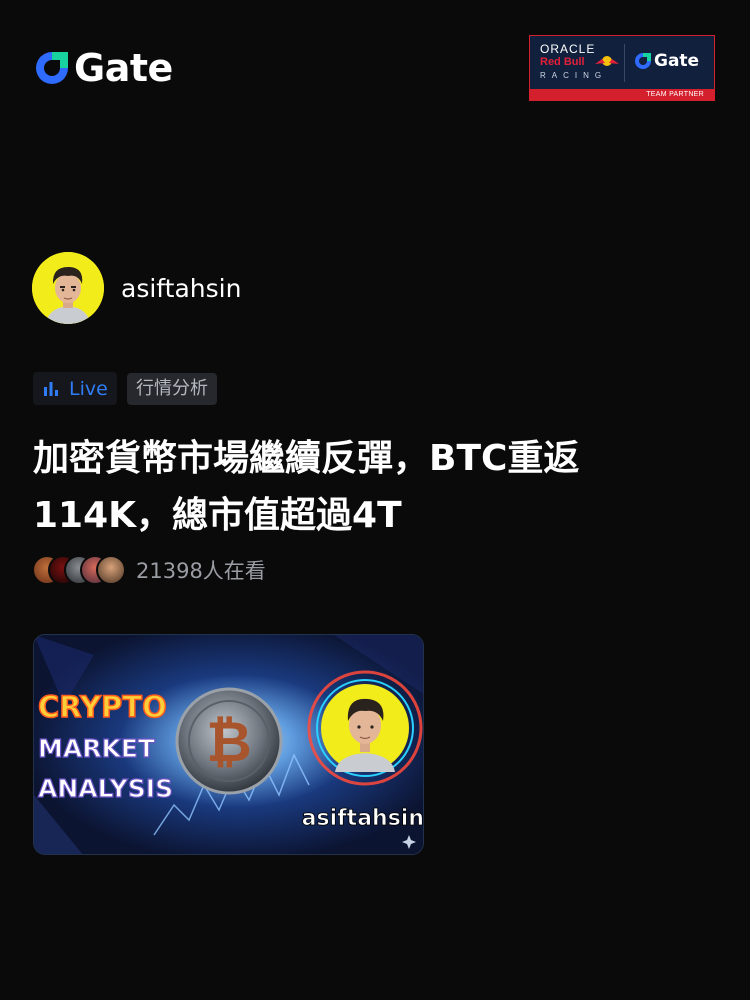 The width and height of the screenshot is (750, 1000). What do you see at coordinates (81, 570) in the screenshot?
I see `viewer-avatars` at bounding box center [81, 570].